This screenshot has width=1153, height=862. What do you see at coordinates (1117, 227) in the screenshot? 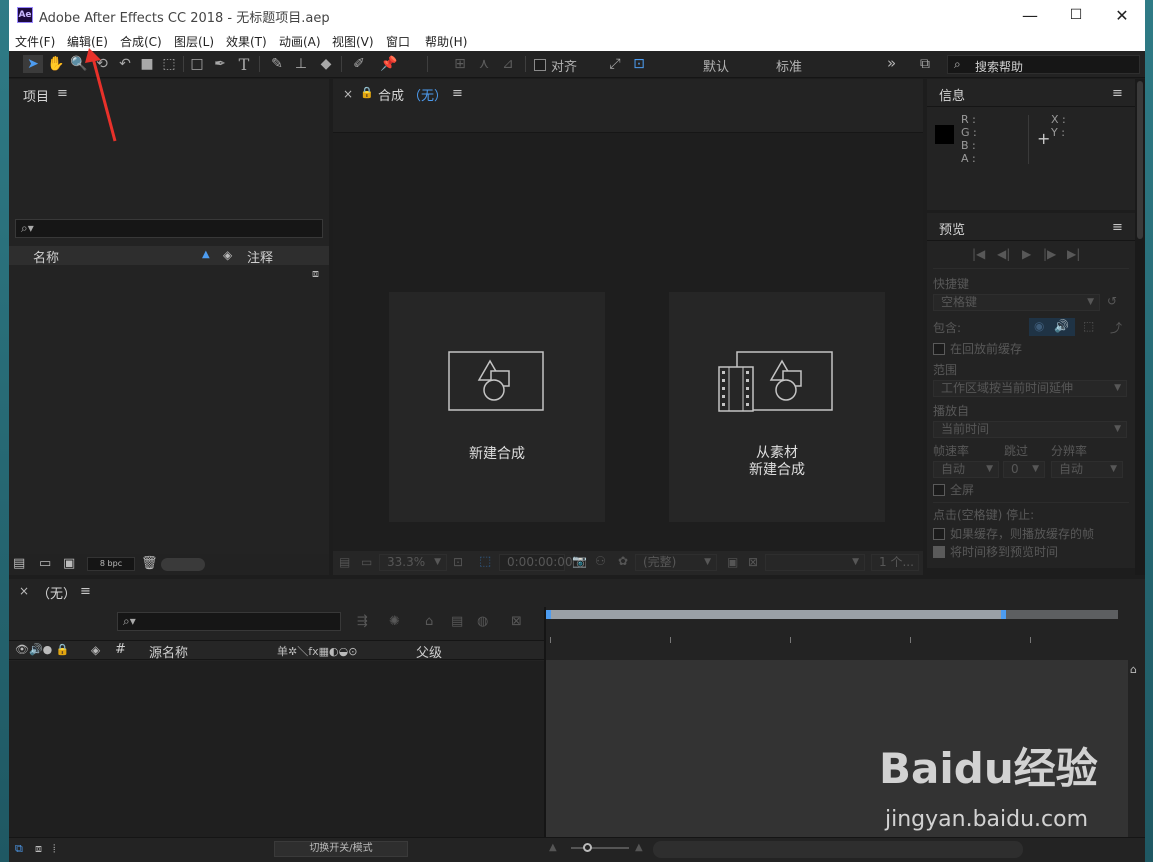
I see `preview-panel-menu-icon: ≡` at bounding box center [1117, 227].